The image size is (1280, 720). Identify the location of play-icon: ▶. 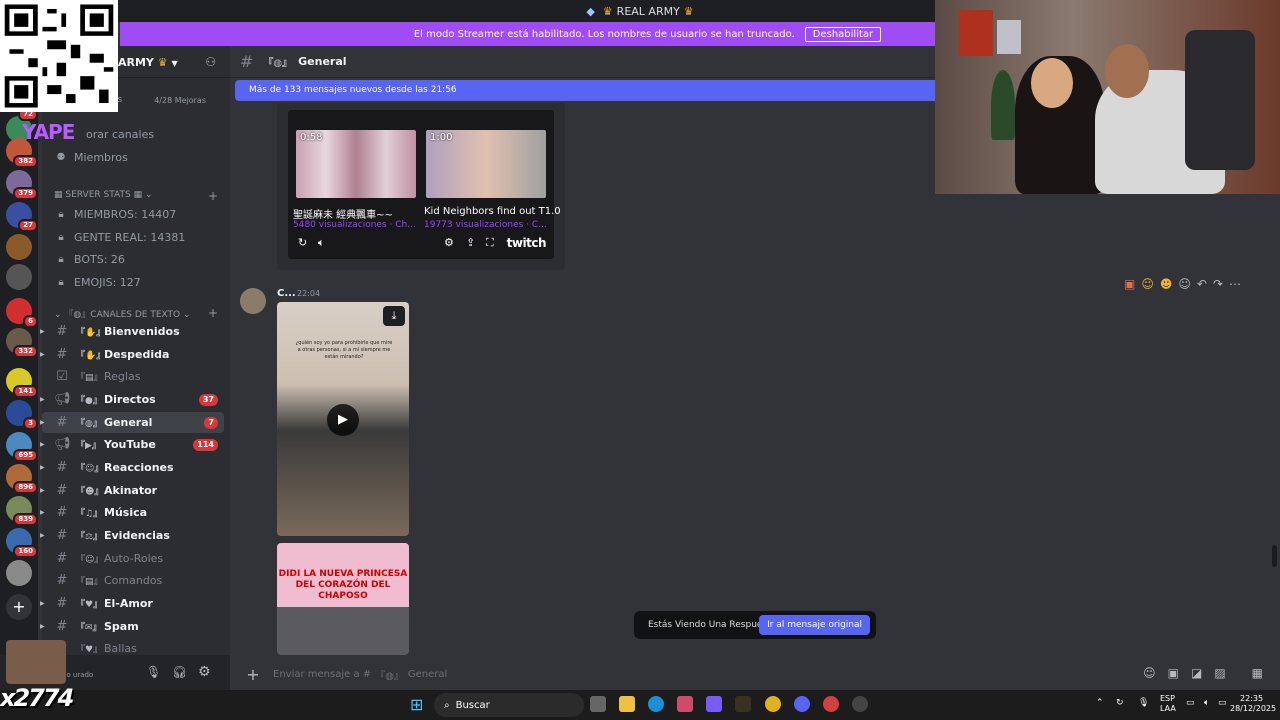
(343, 420).